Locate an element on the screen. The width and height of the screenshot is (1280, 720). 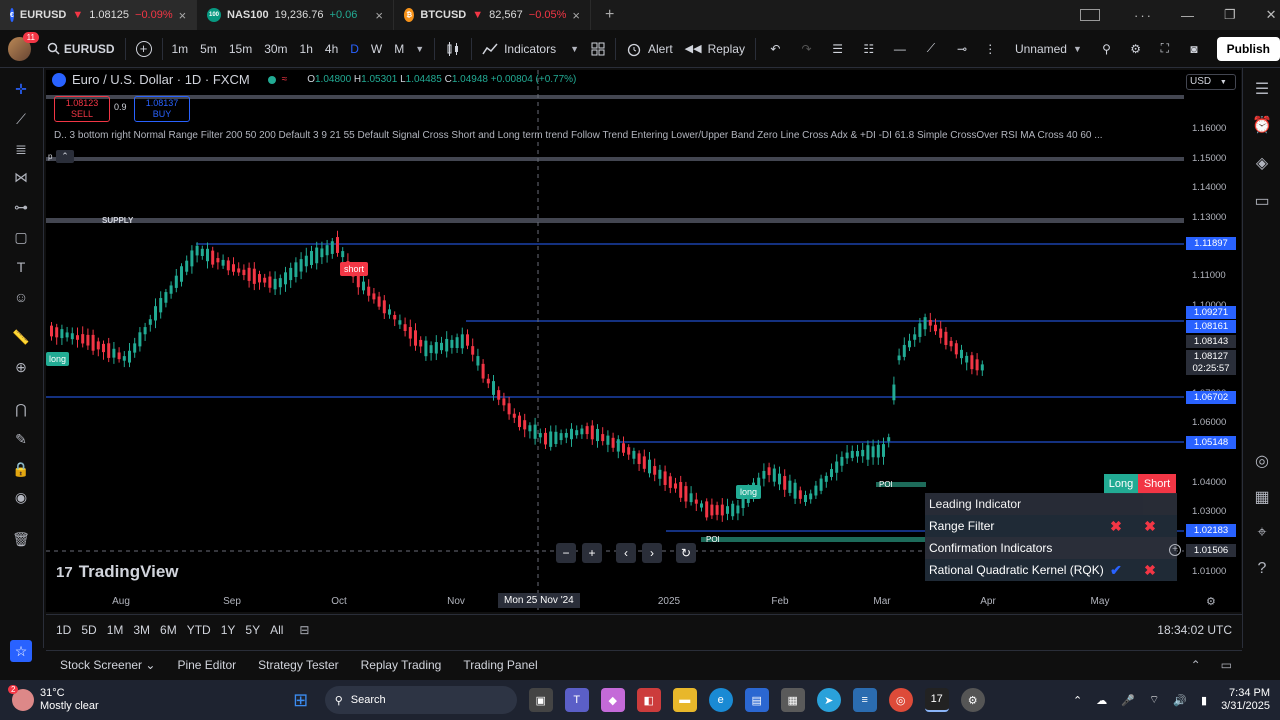
interval-15m: 15m is located at coordinates (240, 49).